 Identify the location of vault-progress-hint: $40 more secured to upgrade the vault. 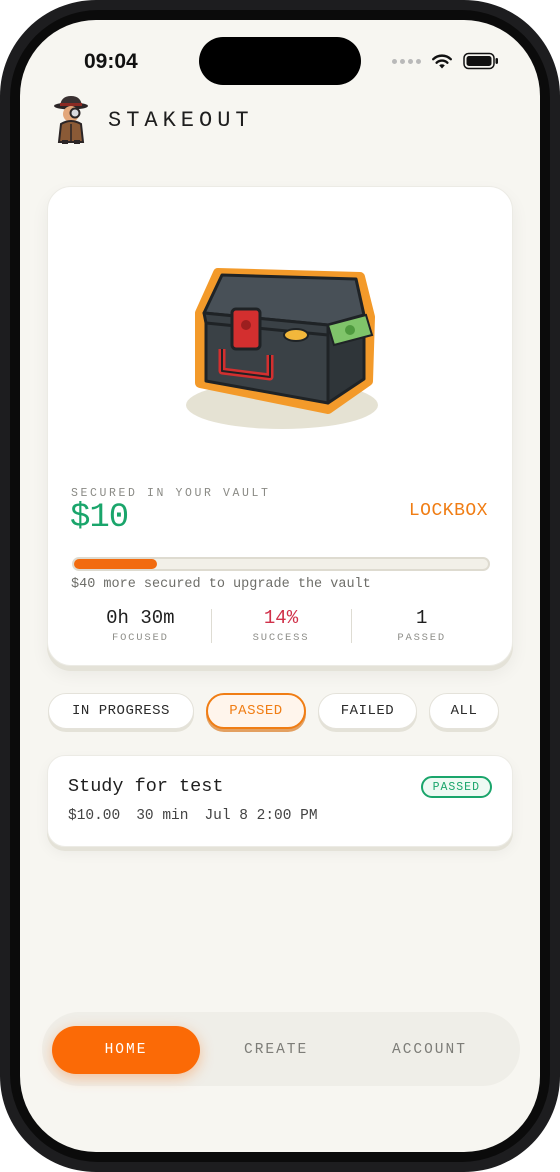
(221, 584).